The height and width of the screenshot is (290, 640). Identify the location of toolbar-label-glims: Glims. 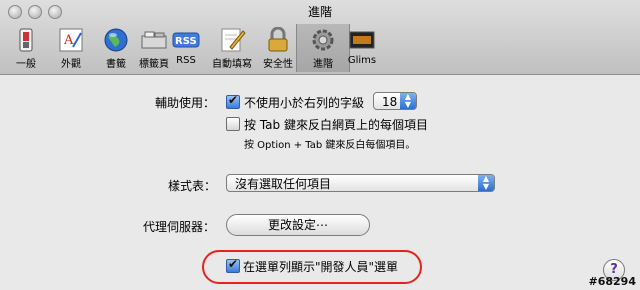
(362, 60).